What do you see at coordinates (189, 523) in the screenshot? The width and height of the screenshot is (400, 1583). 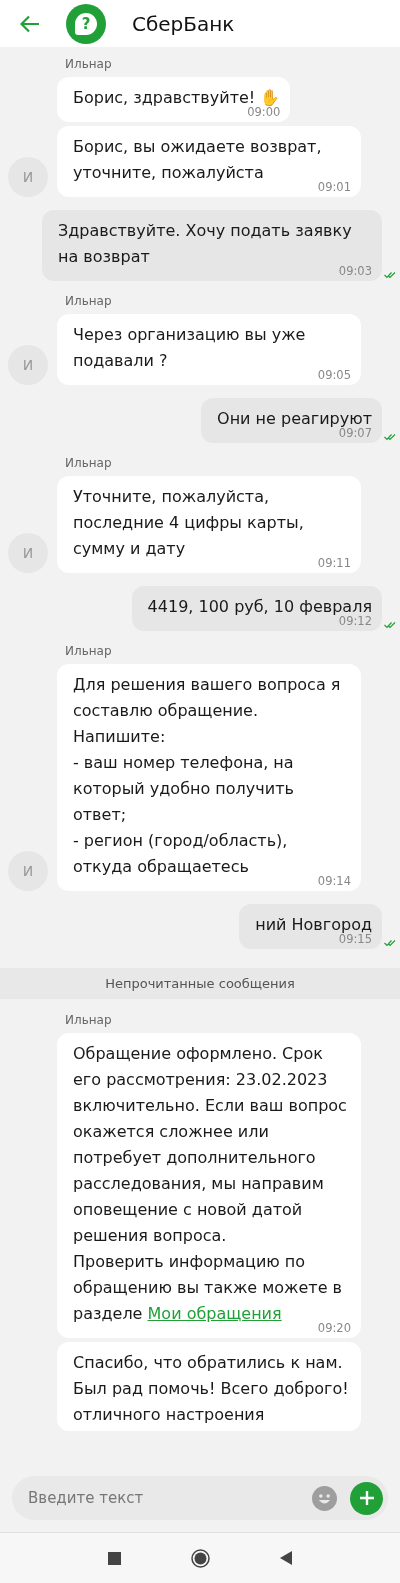 I see `message-text: Уточните, пожалуйста, последние 4 цифры карты, сумму и дату` at bounding box center [189, 523].